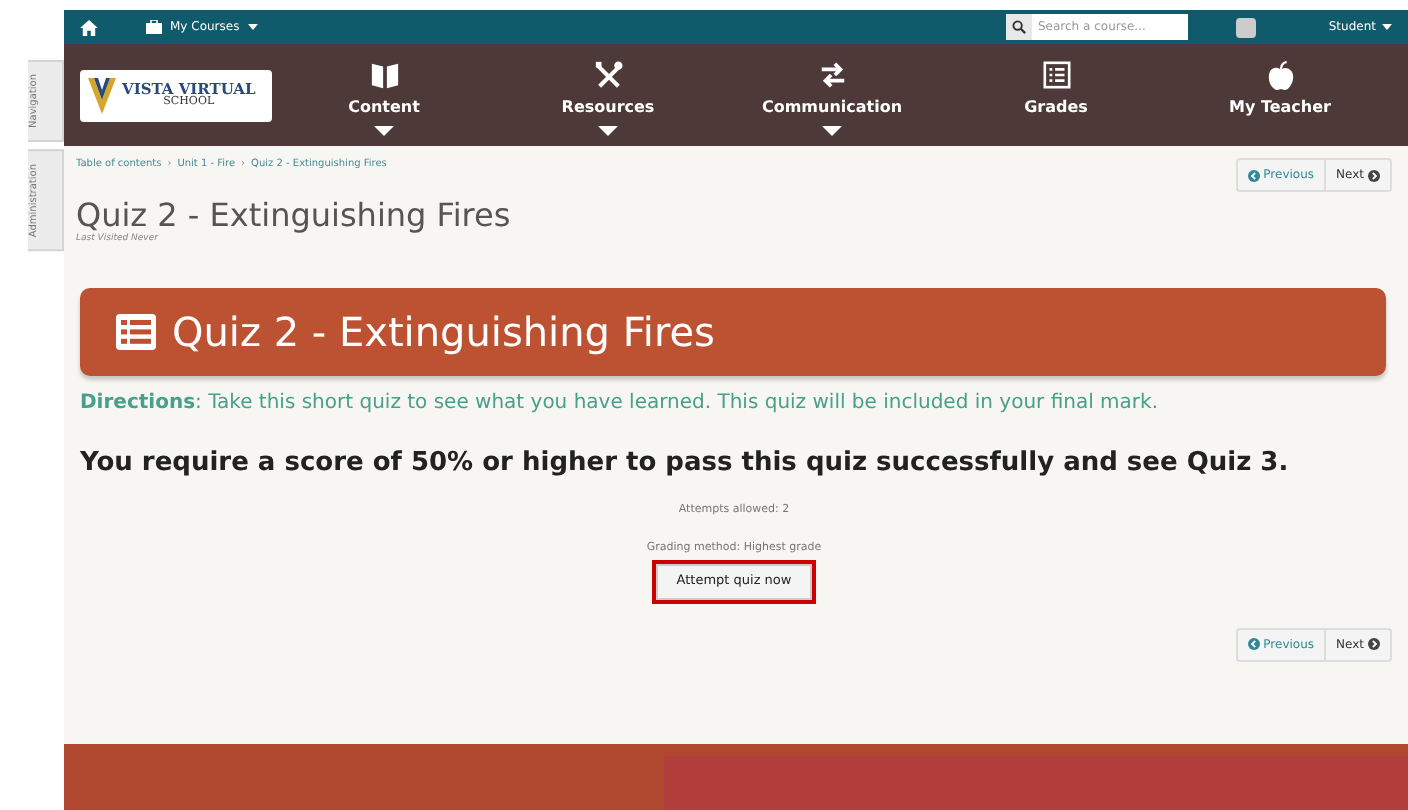 The height and width of the screenshot is (810, 1408). I want to click on home-icon, so click(89, 27).